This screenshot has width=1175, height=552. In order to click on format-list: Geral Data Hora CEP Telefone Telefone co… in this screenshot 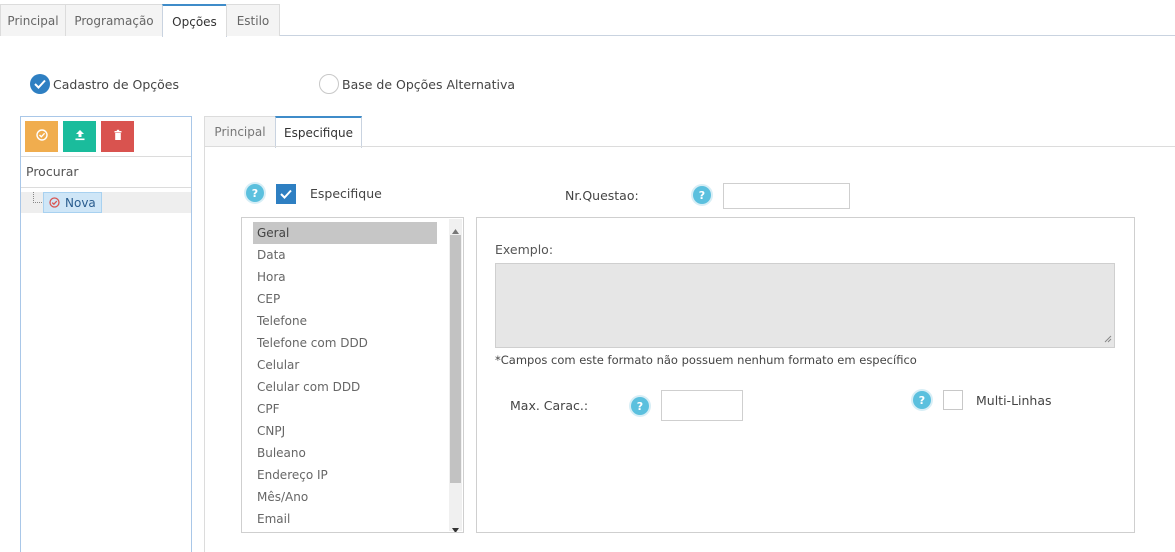, I will do `click(352, 375)`.